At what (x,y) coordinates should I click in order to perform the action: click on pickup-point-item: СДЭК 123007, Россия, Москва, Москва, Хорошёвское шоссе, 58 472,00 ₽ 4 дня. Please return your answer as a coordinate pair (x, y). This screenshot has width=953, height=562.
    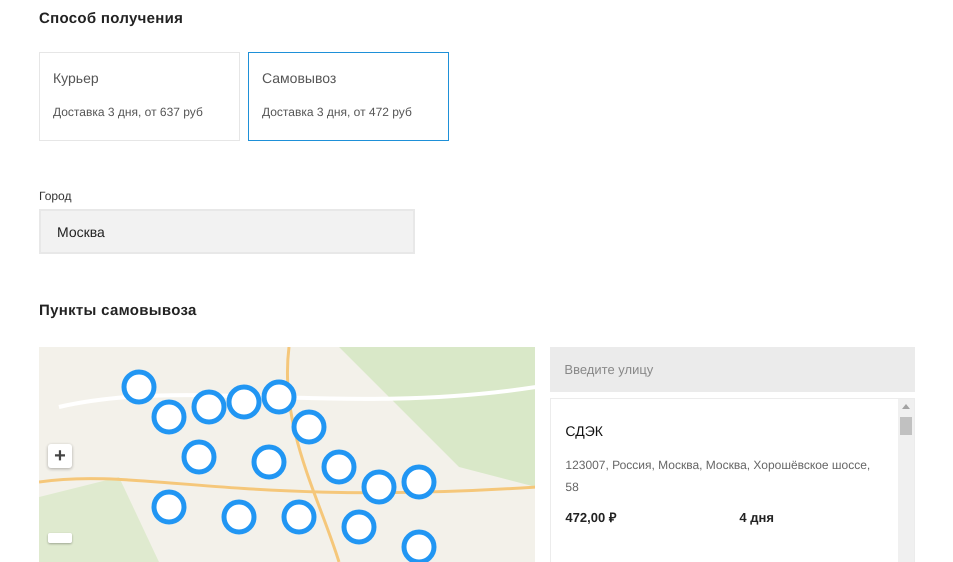
    Looking at the image, I should click on (724, 474).